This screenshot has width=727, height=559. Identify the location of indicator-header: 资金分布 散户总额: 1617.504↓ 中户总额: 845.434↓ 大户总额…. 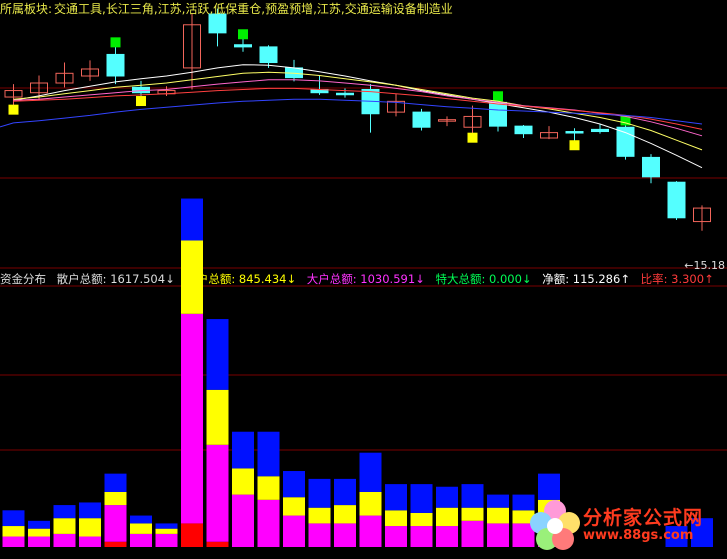
(363, 279).